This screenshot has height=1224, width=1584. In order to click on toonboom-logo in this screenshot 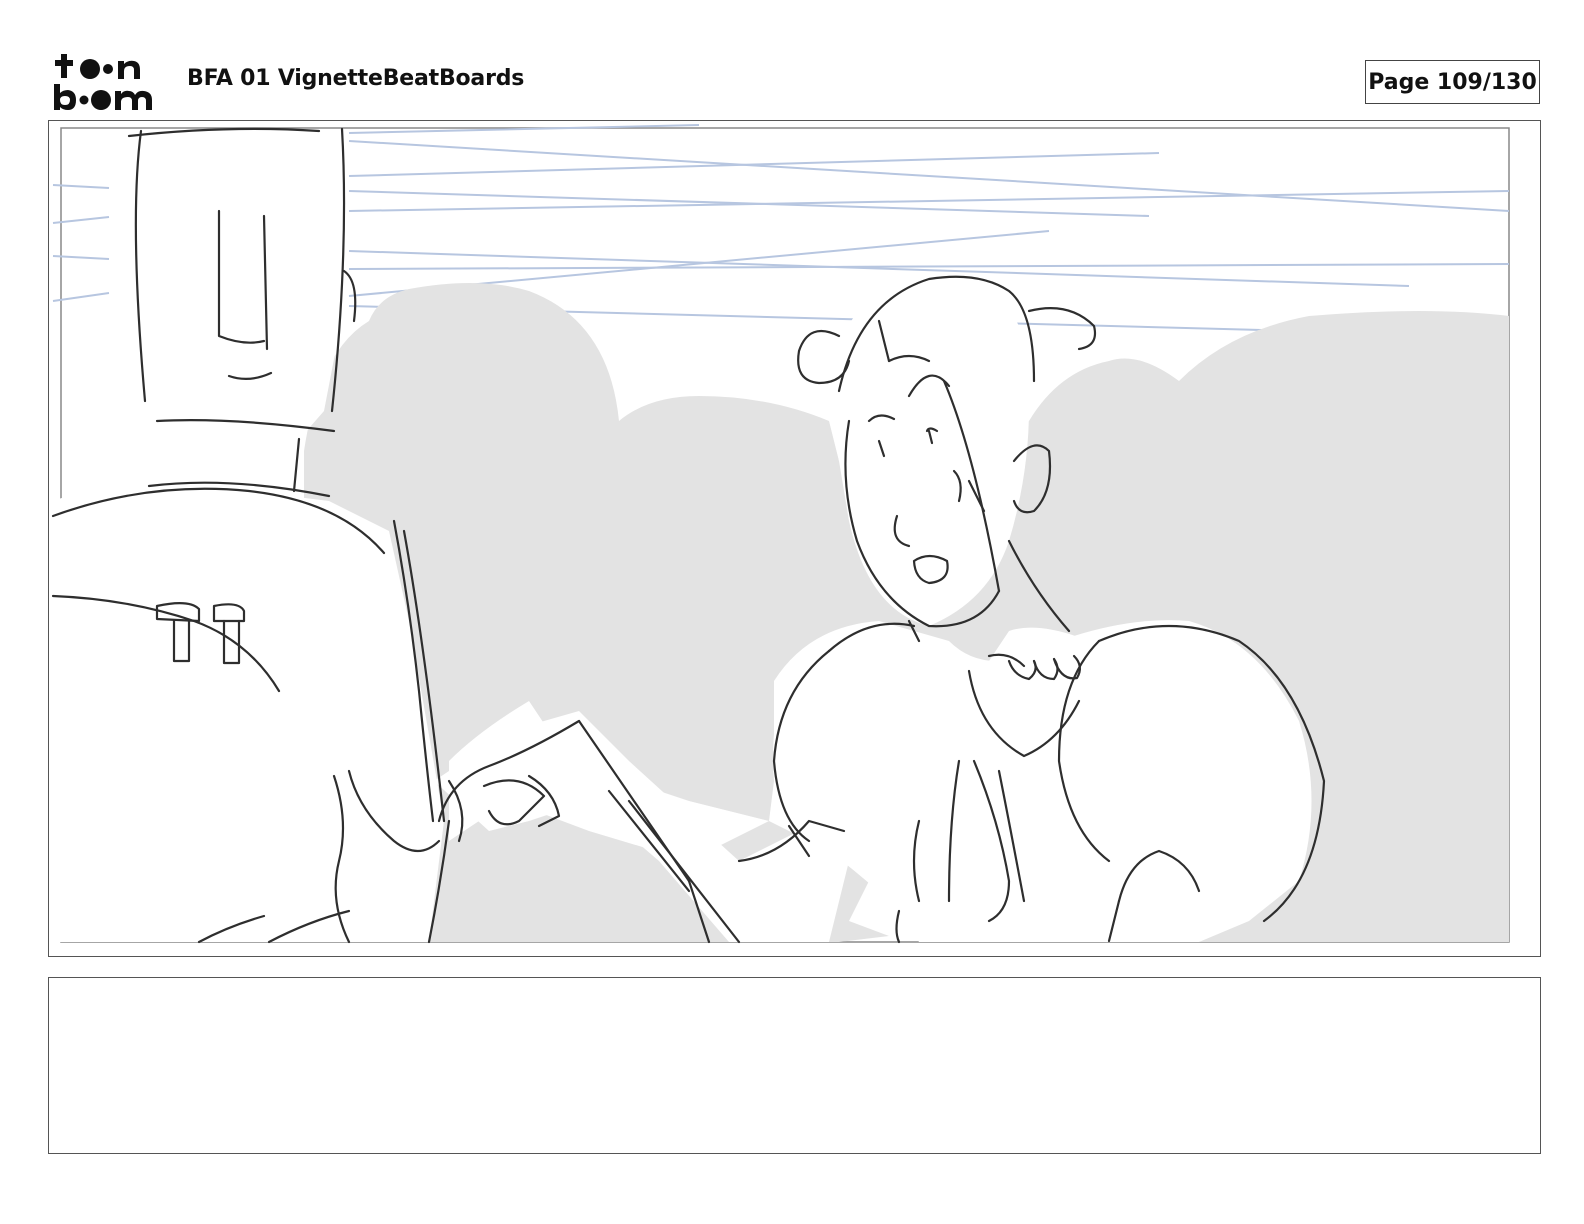, I will do `click(108, 82)`.